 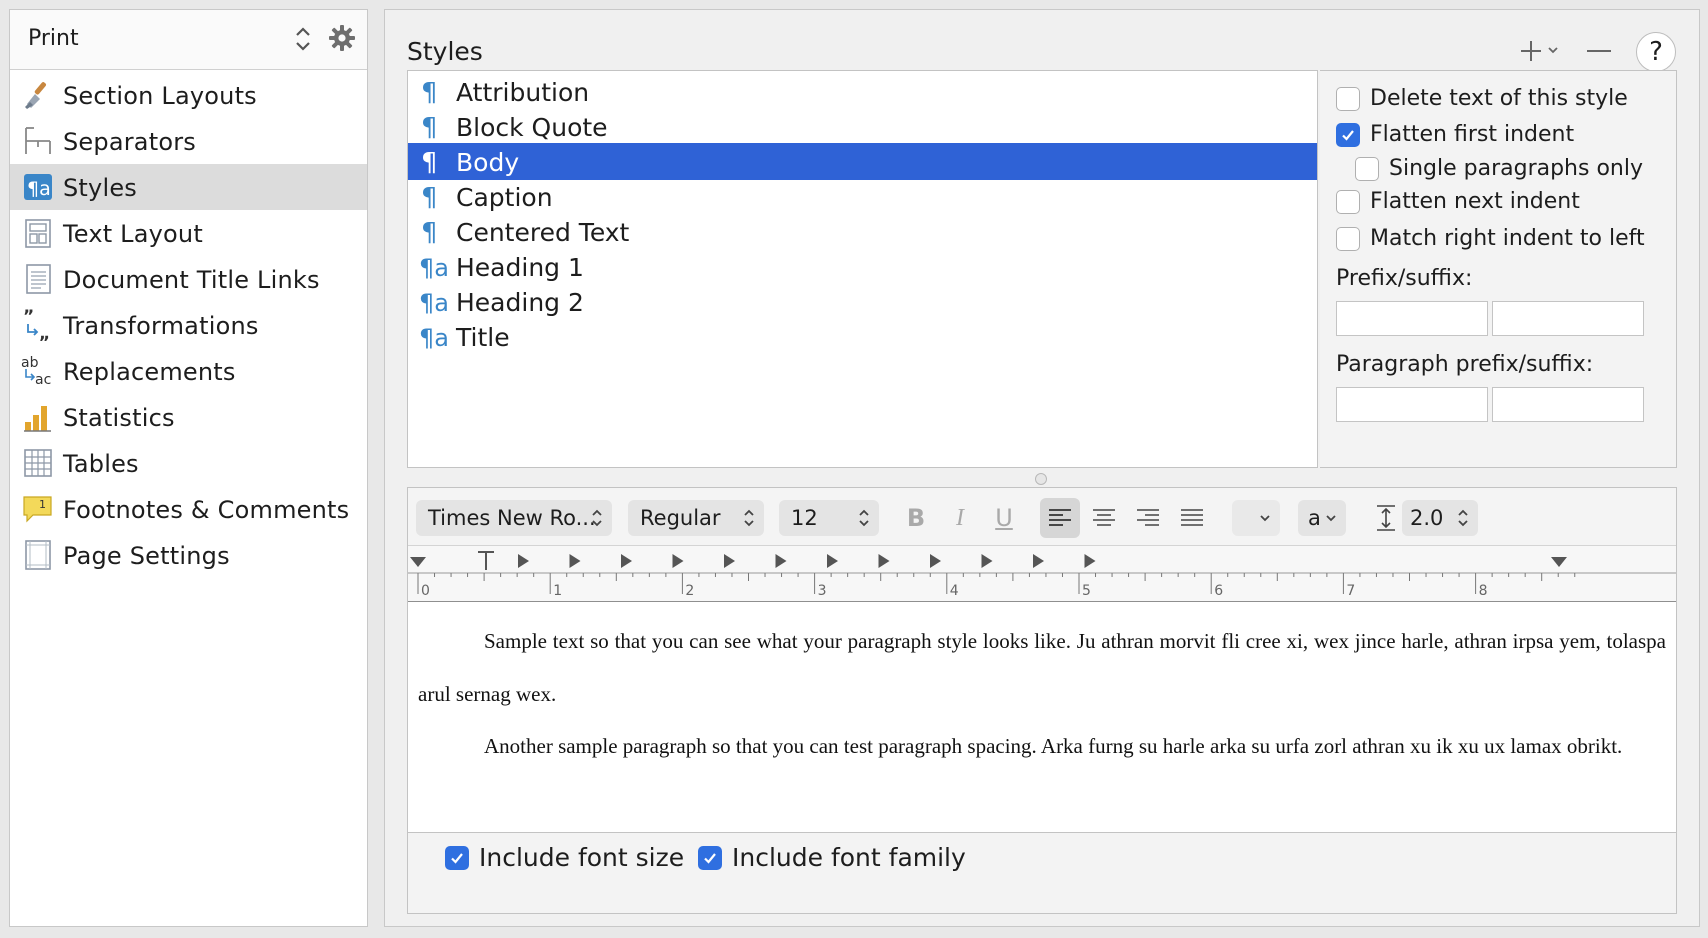 I want to click on include-font-family-checkbox, so click(x=710, y=857).